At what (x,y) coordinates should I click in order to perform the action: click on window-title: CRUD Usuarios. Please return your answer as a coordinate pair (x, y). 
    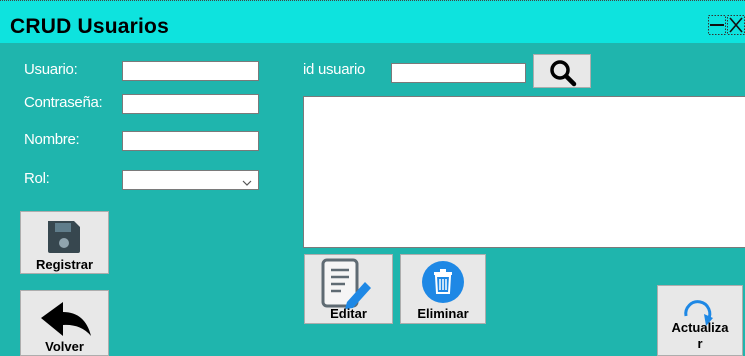
    Looking at the image, I should click on (89, 26).